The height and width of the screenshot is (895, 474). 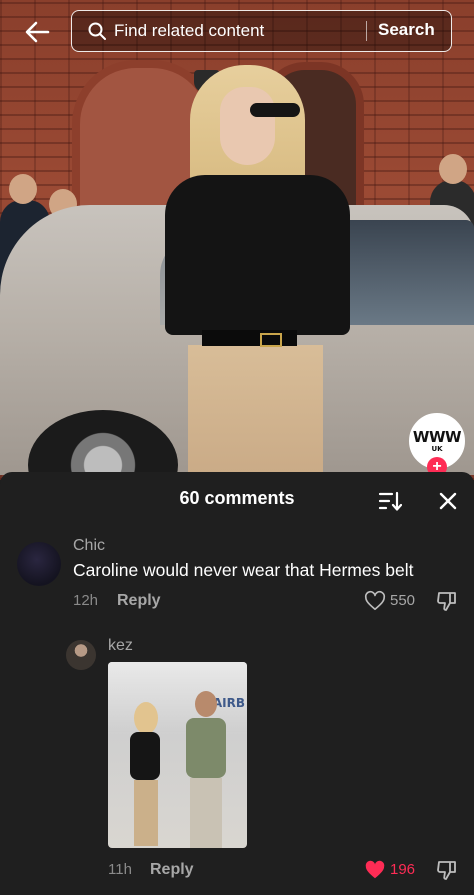 What do you see at coordinates (86, 600) in the screenshot?
I see `comment-time: 12h` at bounding box center [86, 600].